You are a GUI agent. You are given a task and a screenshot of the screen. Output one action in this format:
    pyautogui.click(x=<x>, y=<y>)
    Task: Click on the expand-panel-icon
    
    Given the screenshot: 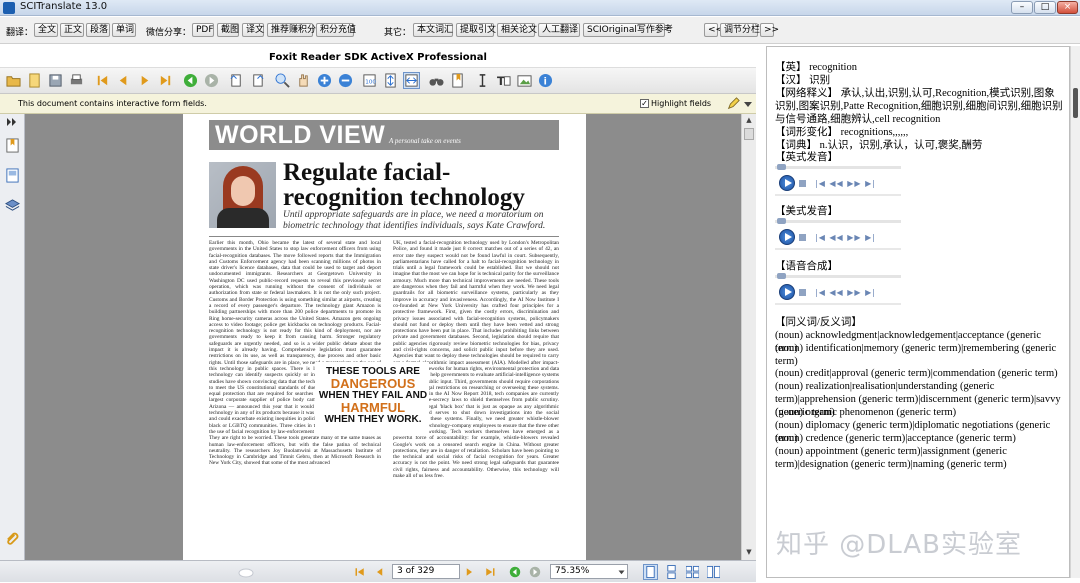 What is the action you would take?
    pyautogui.click(x=12, y=122)
    